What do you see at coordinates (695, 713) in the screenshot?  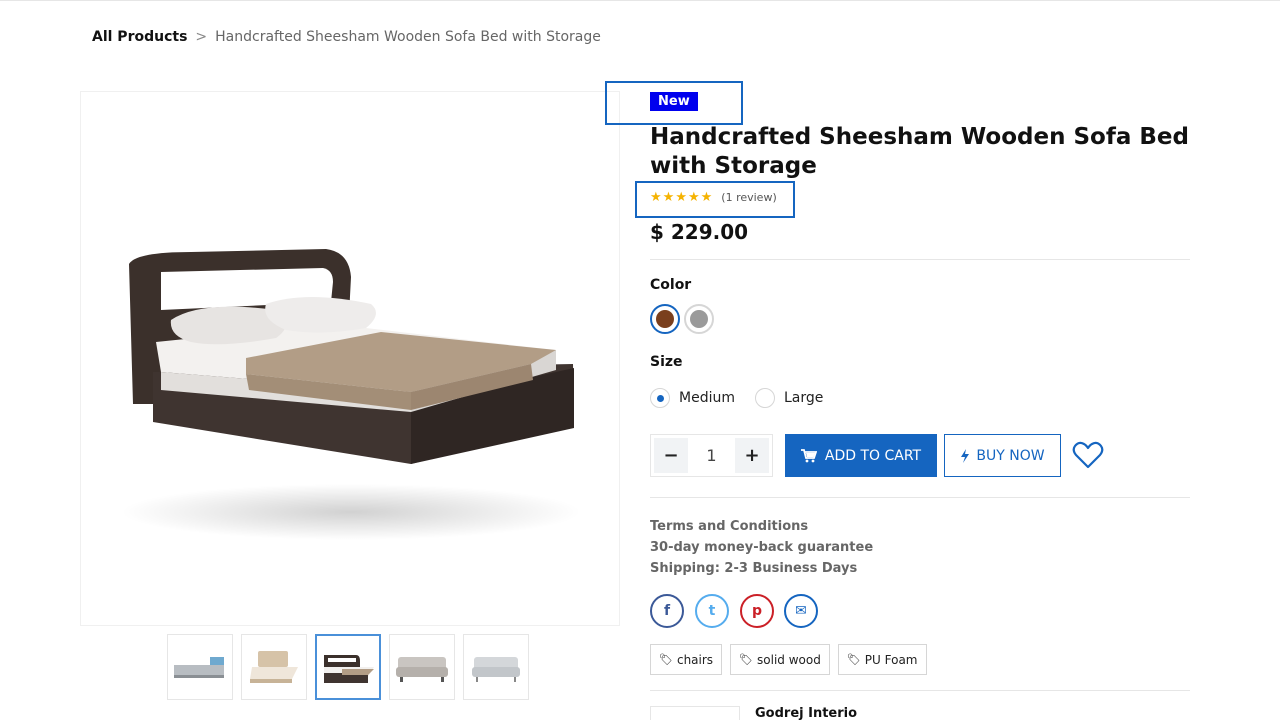 I see `brand-logo` at bounding box center [695, 713].